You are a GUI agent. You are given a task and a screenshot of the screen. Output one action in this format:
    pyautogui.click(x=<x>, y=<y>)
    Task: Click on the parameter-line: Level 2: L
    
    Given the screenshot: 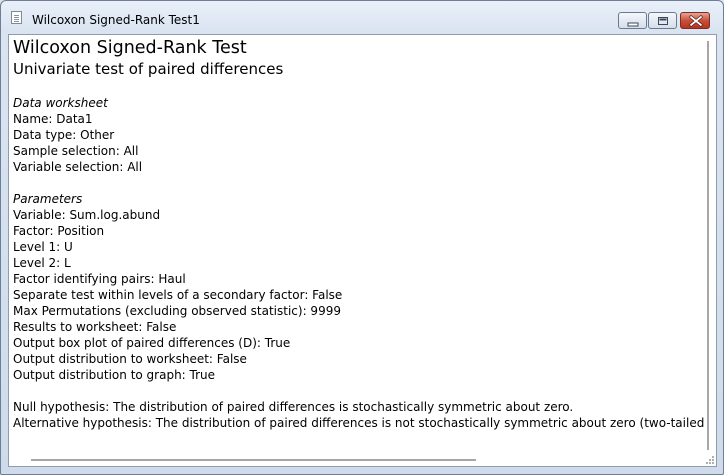 What is the action you would take?
    pyautogui.click(x=42, y=263)
    